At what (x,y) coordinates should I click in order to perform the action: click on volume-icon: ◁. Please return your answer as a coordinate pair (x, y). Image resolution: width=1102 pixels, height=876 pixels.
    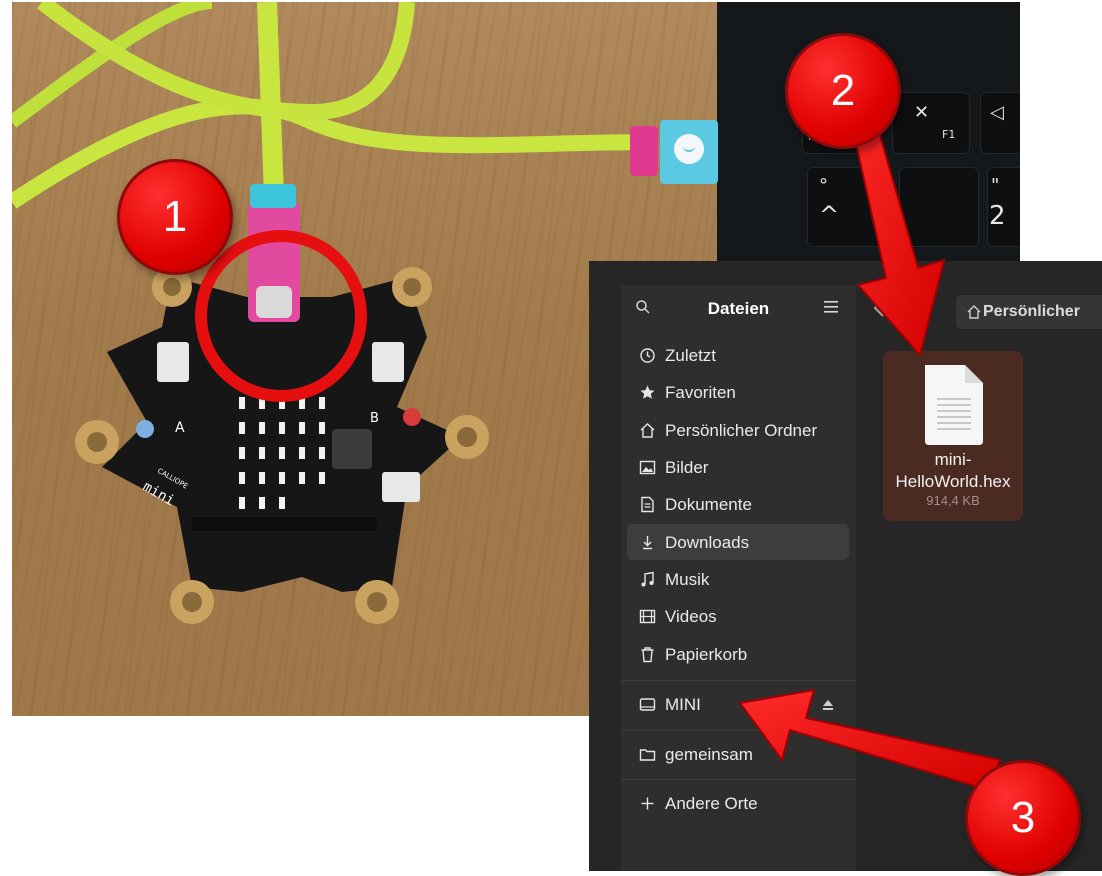
    Looking at the image, I should click on (997, 112).